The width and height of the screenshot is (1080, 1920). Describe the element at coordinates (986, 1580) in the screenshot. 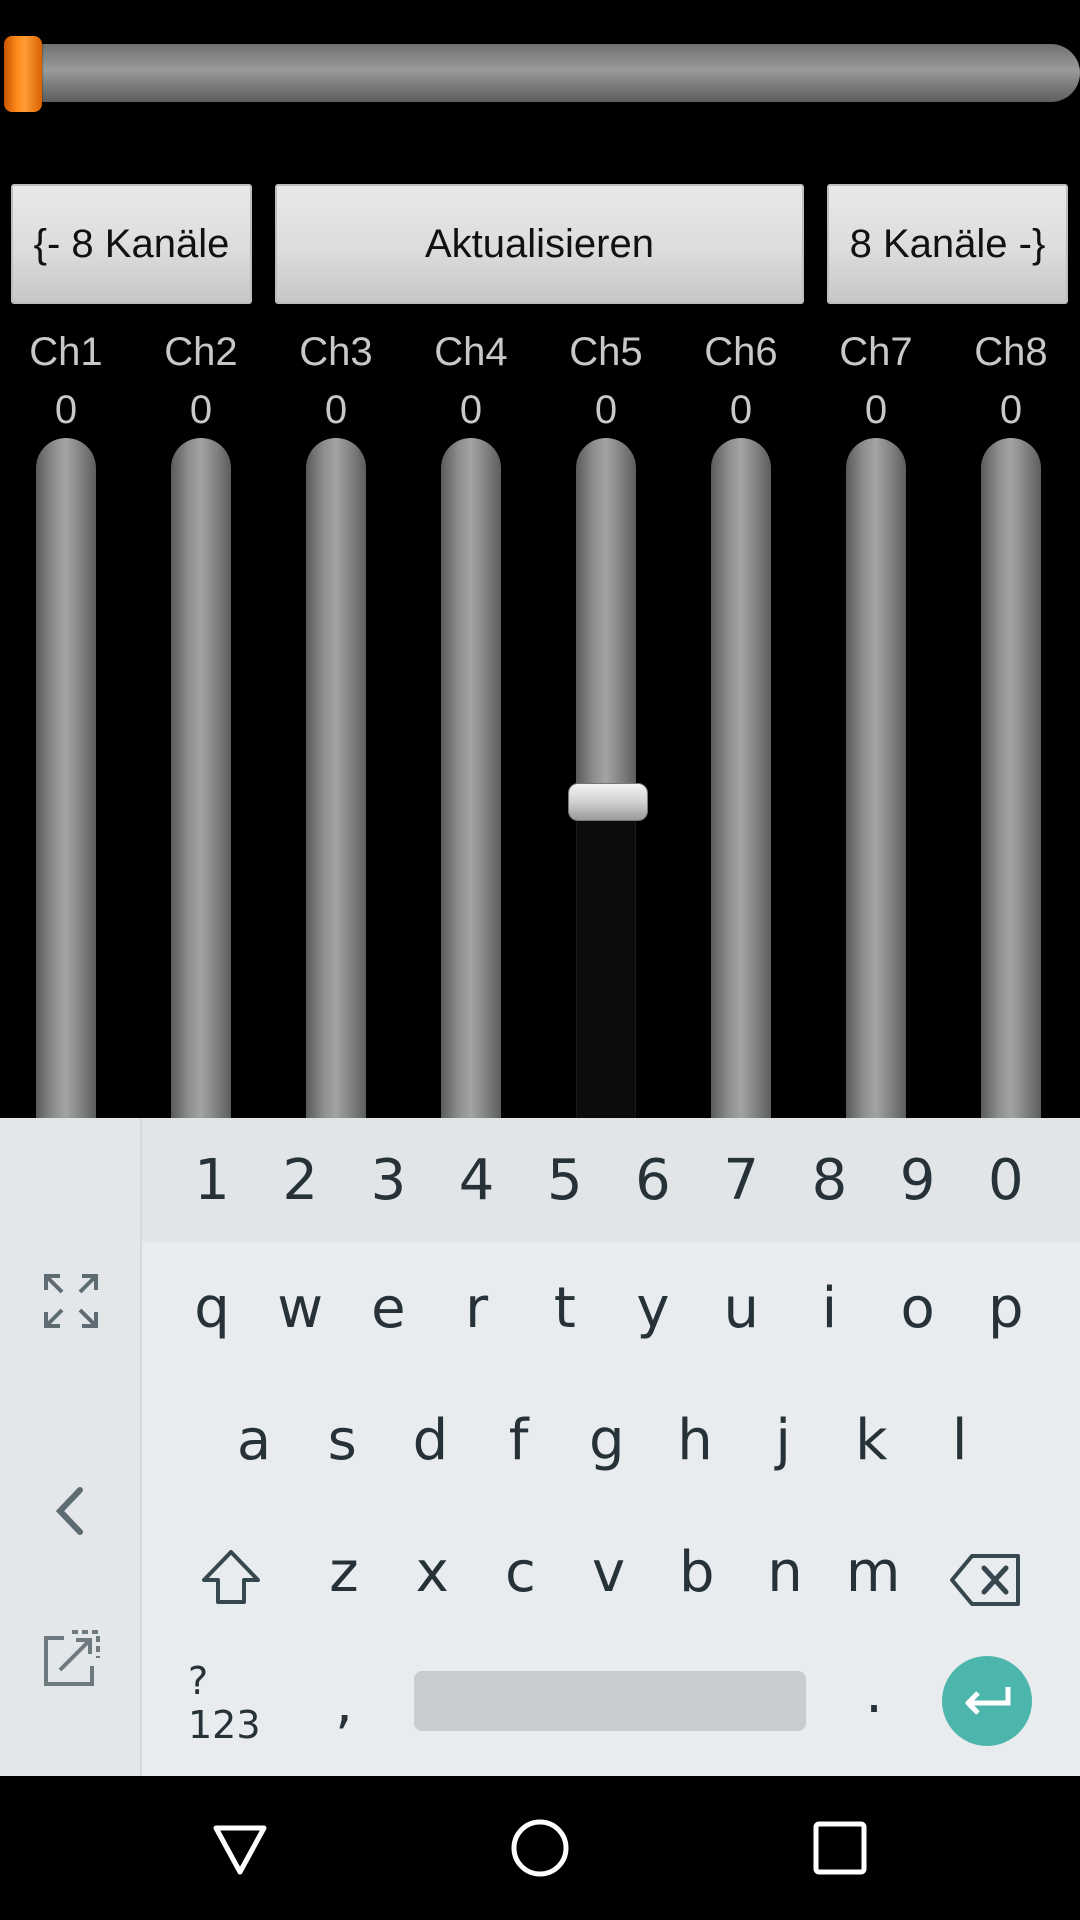

I see `backspace-icon` at that location.